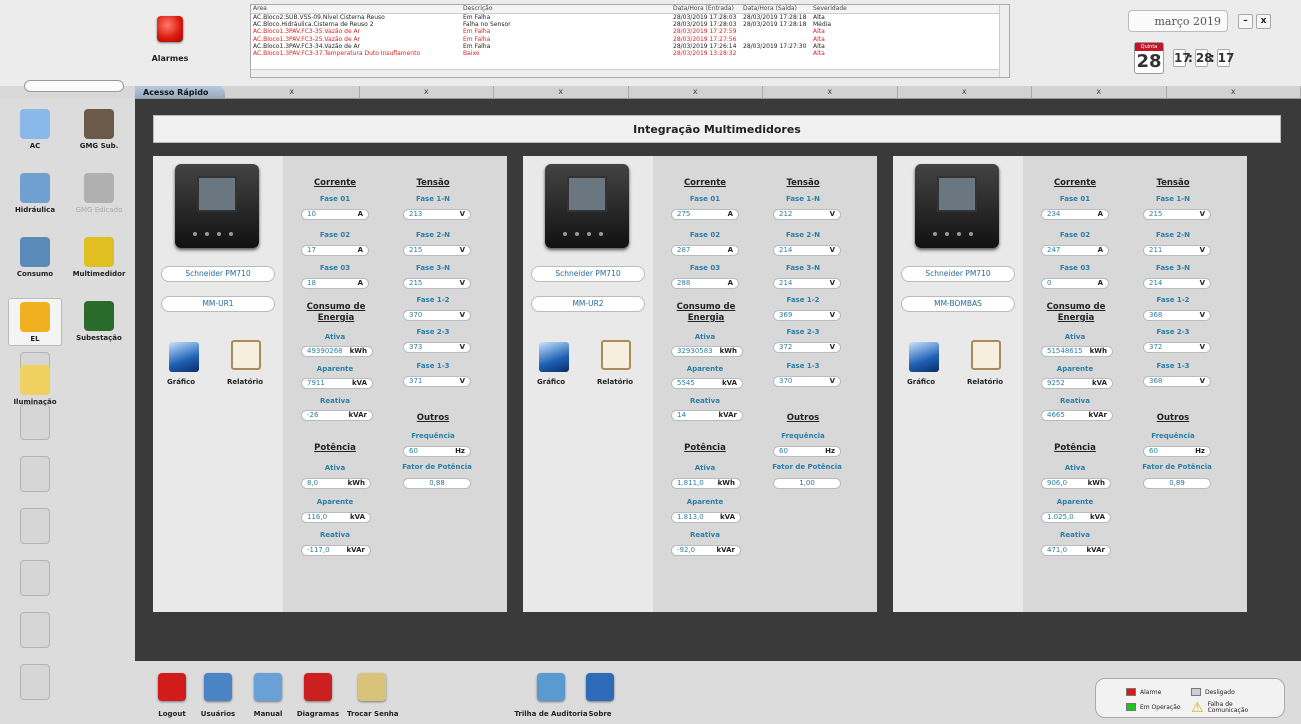 This screenshot has height=724, width=1301. What do you see at coordinates (807, 283) in the screenshot?
I see `voltage-field: 214 V` at bounding box center [807, 283].